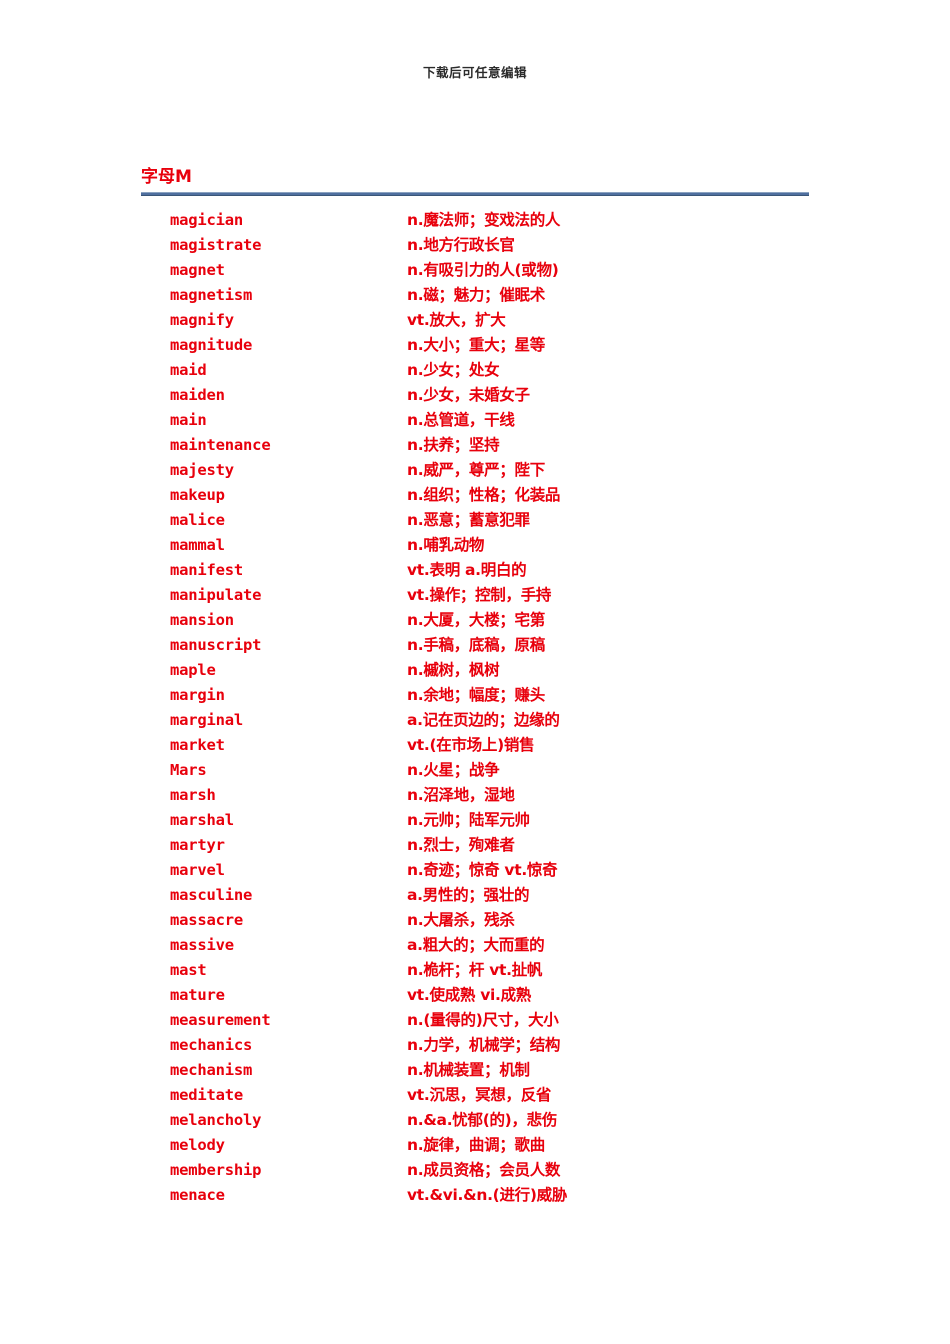 The height and width of the screenshot is (1344, 950). I want to click on vocabulary-definition: vt.(在市场上)销售, so click(471, 745).